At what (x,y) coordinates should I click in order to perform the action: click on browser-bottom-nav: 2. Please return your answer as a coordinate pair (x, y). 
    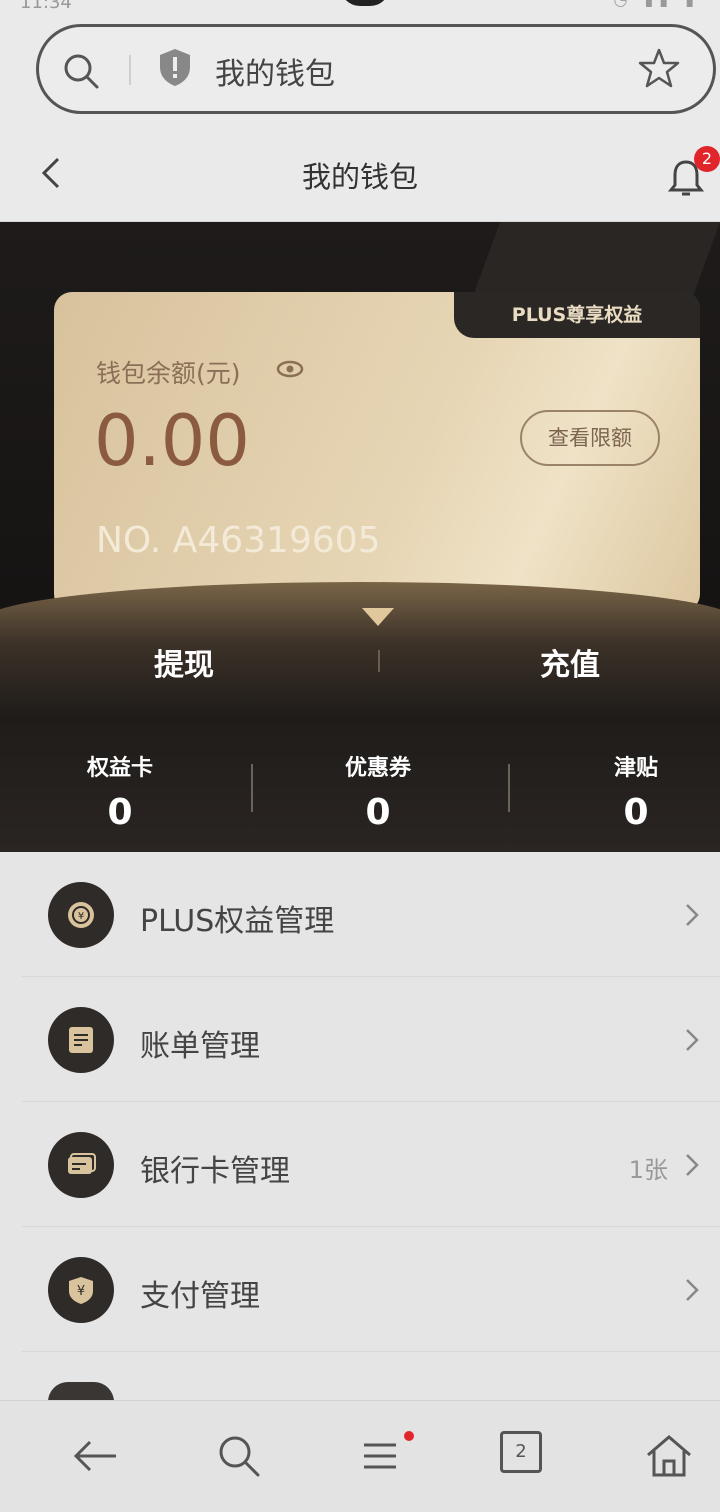
    Looking at the image, I should click on (360, 1456).